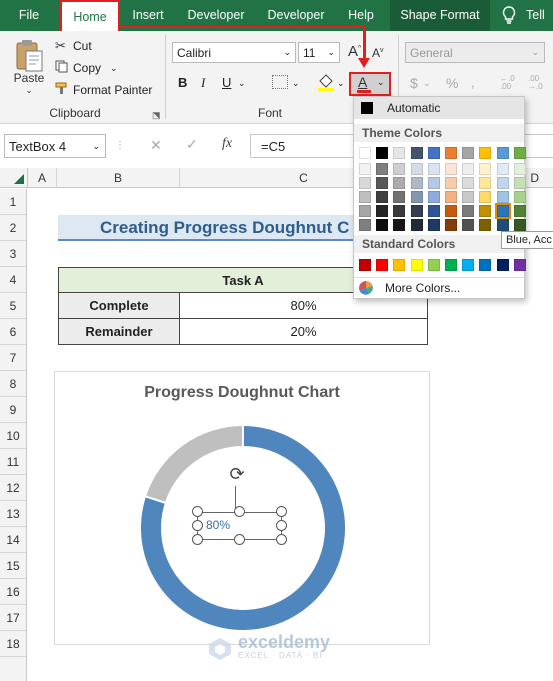  Describe the element at coordinates (296, 15) in the screenshot. I see `tab-developer-2: Developer` at that location.